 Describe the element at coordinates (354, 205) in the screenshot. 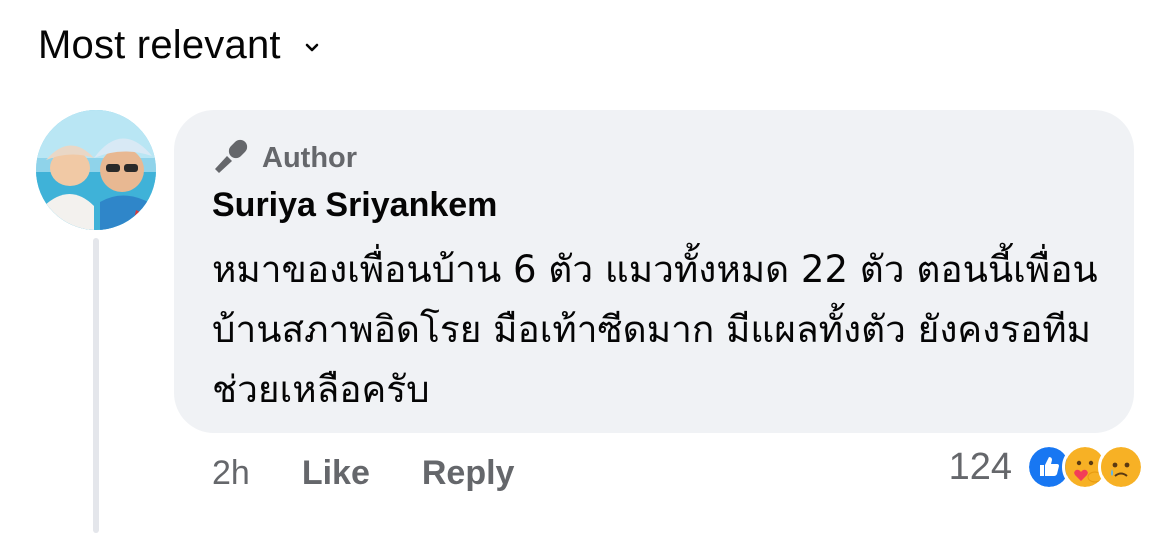

I see `commenter-name: Suriya Sriyankem` at that location.